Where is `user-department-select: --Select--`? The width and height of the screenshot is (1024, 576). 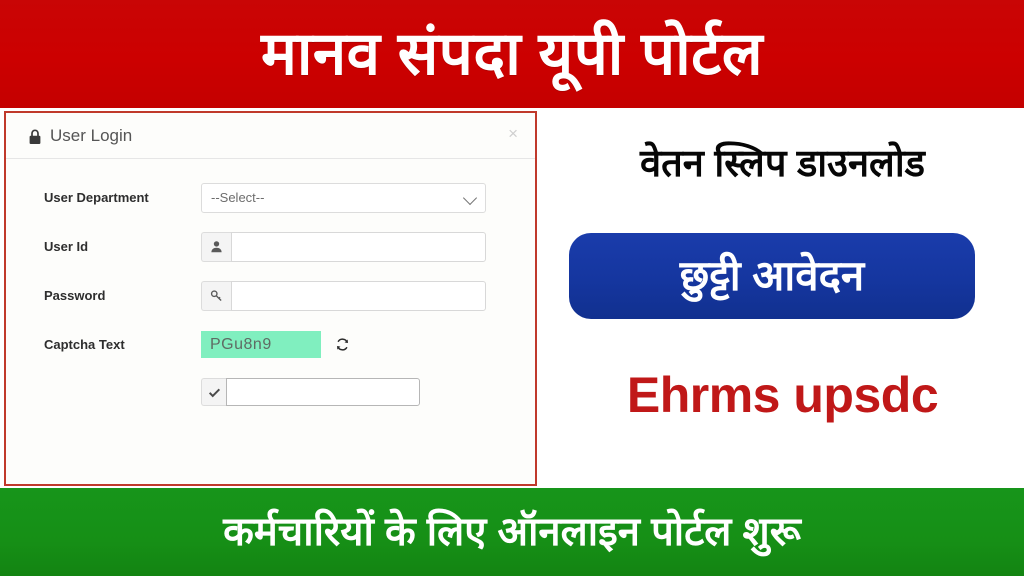
user-department-select: --Select-- is located at coordinates (343, 197).